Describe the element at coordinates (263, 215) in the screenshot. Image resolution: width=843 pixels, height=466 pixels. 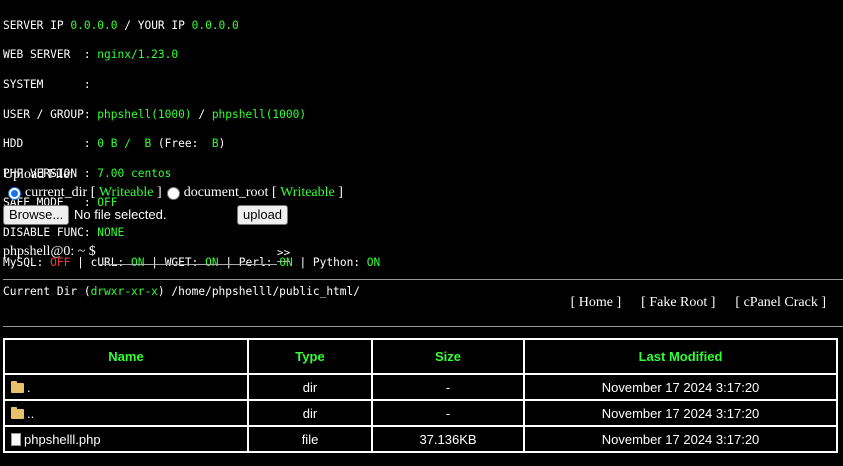
I see `upload-button: upload` at that location.